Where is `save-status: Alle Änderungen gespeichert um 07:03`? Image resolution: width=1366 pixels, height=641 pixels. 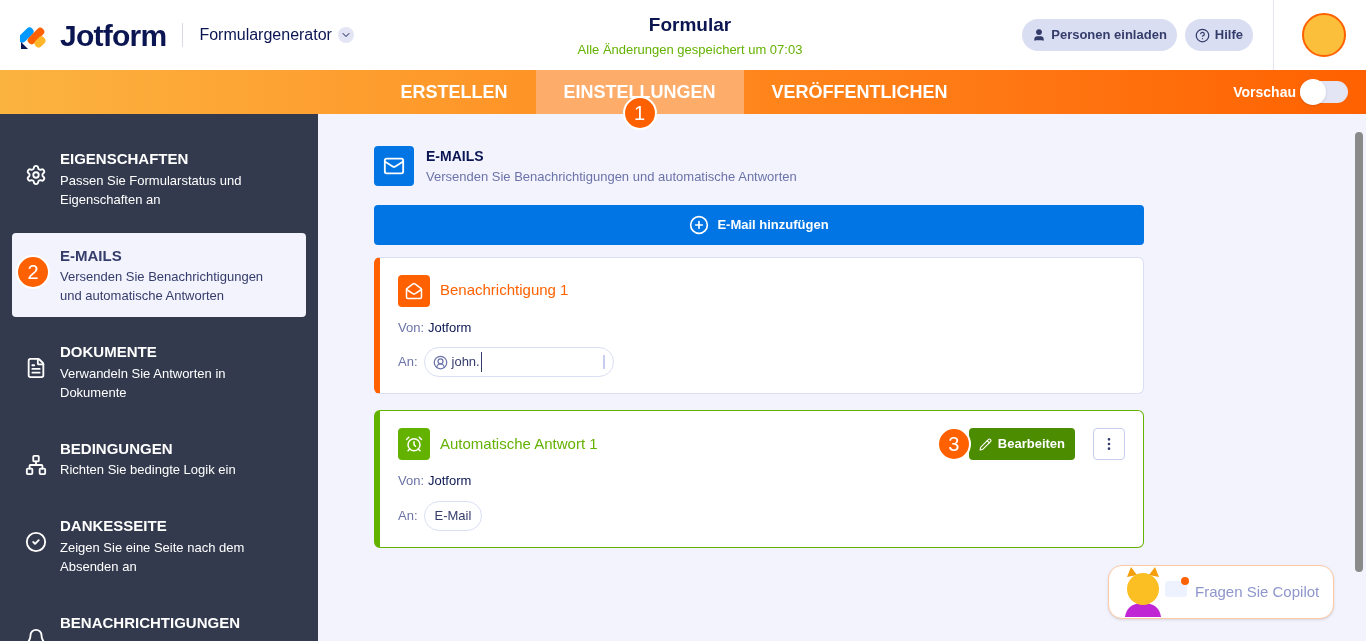
save-status: Alle Änderungen gespeichert um 07:03 is located at coordinates (690, 49).